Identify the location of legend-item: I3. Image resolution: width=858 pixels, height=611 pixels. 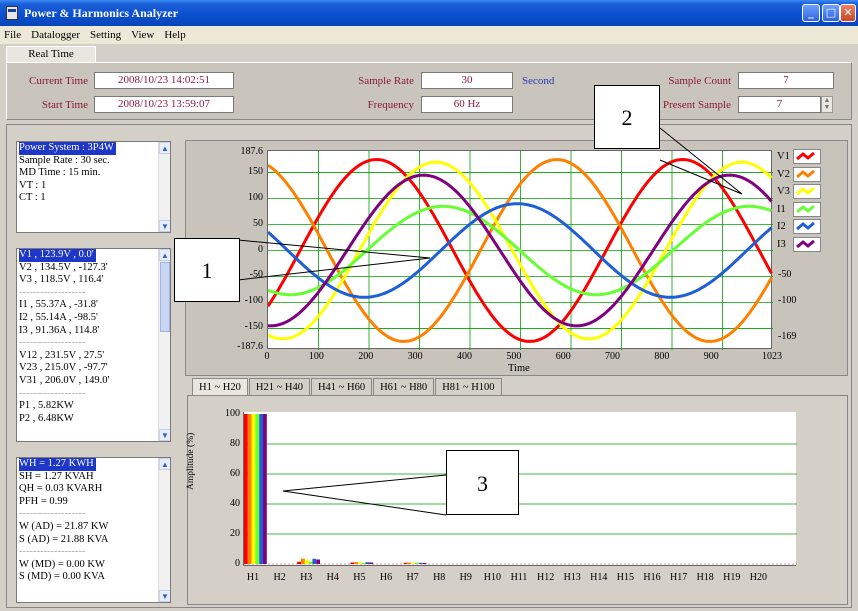
(801, 244).